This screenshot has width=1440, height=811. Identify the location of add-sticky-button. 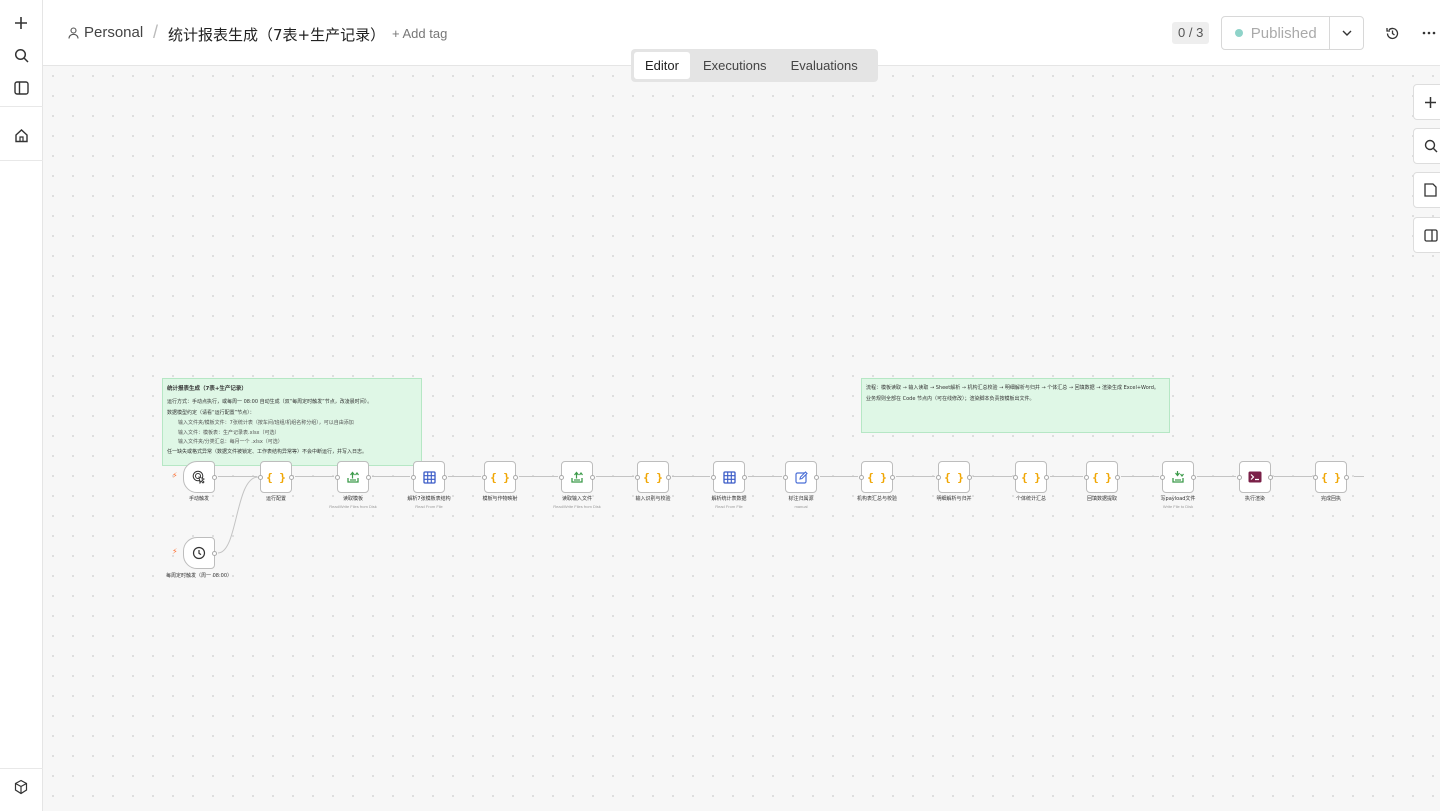
(1426, 190).